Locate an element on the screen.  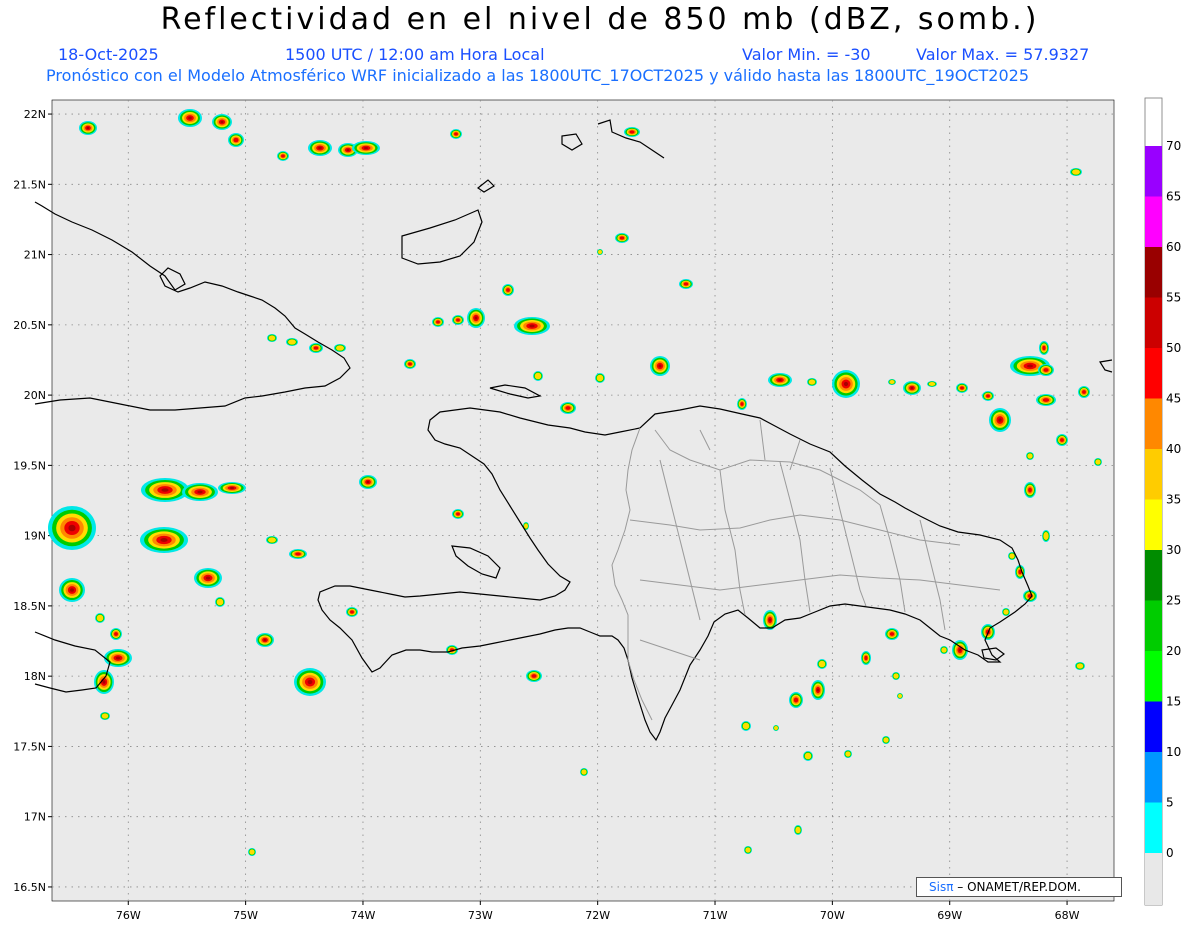
lat-label: 18N is located at coordinates (35, 676).